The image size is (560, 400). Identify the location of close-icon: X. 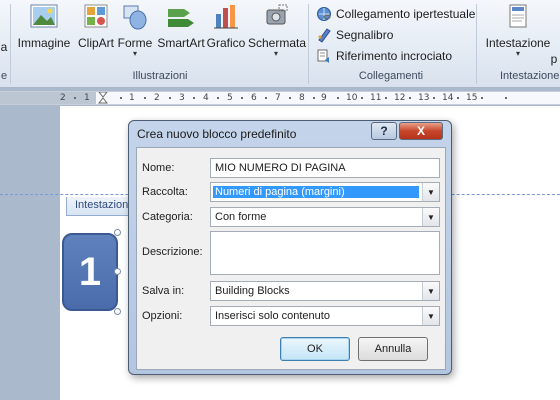
(420, 131).